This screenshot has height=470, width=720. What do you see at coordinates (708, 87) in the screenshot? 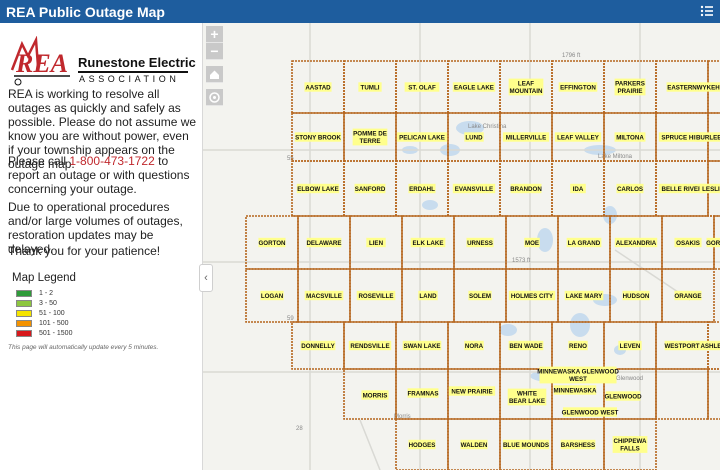
I see `township-label: WYKEHAM` at bounding box center [708, 87].